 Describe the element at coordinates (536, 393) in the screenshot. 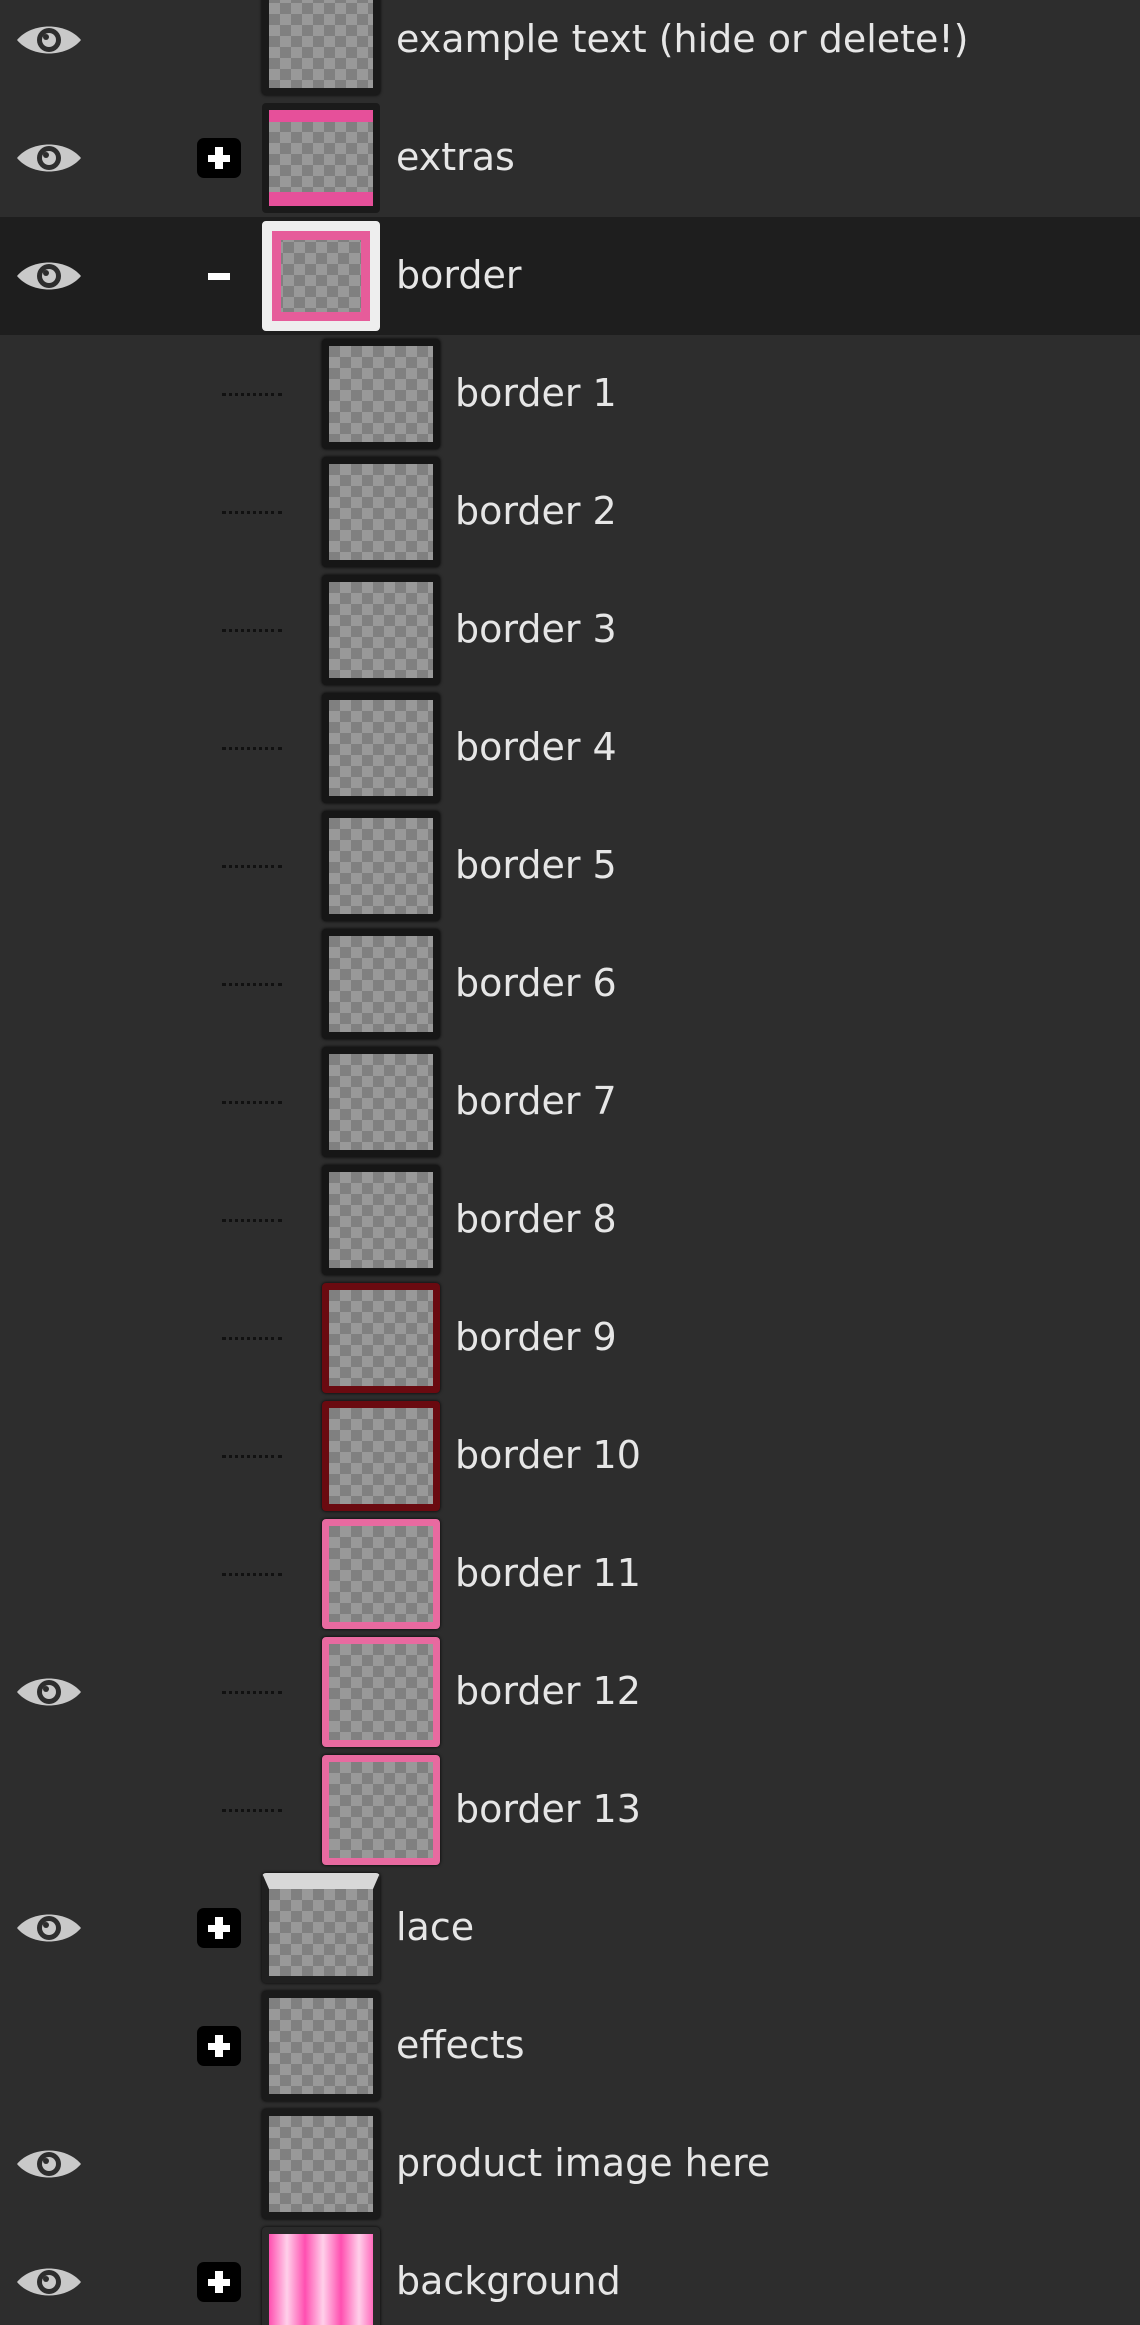

I see `layer-name: border 1` at that location.